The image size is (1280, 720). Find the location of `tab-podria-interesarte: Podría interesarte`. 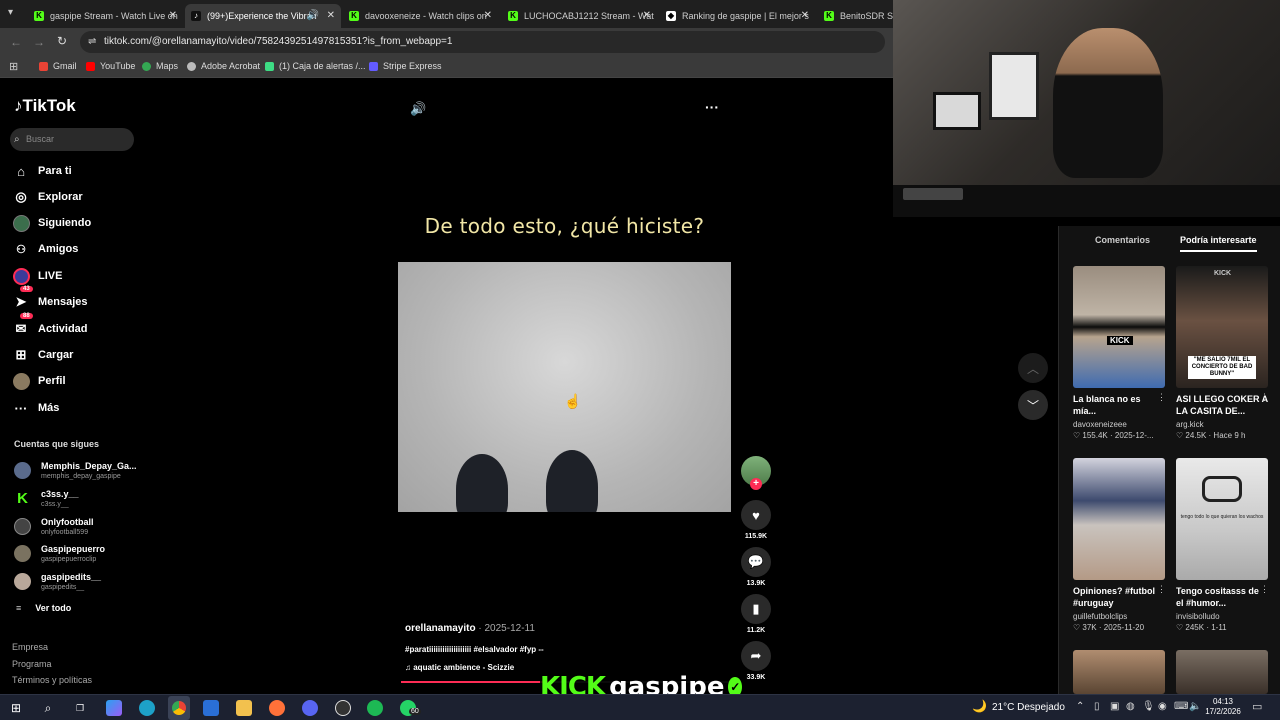

tab-podria-interesarte: Podría interesarte is located at coordinates (1218, 243).